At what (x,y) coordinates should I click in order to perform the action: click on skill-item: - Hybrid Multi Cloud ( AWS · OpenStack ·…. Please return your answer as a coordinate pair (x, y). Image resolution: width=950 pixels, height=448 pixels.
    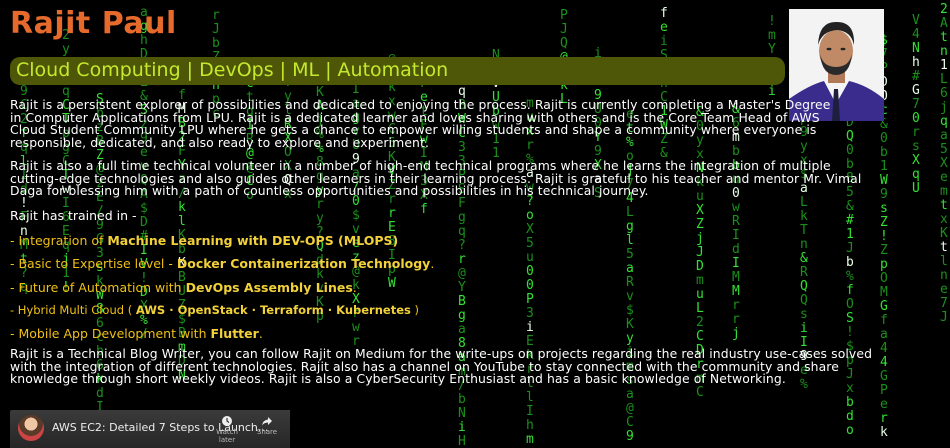
    Looking at the image, I should click on (214, 310).